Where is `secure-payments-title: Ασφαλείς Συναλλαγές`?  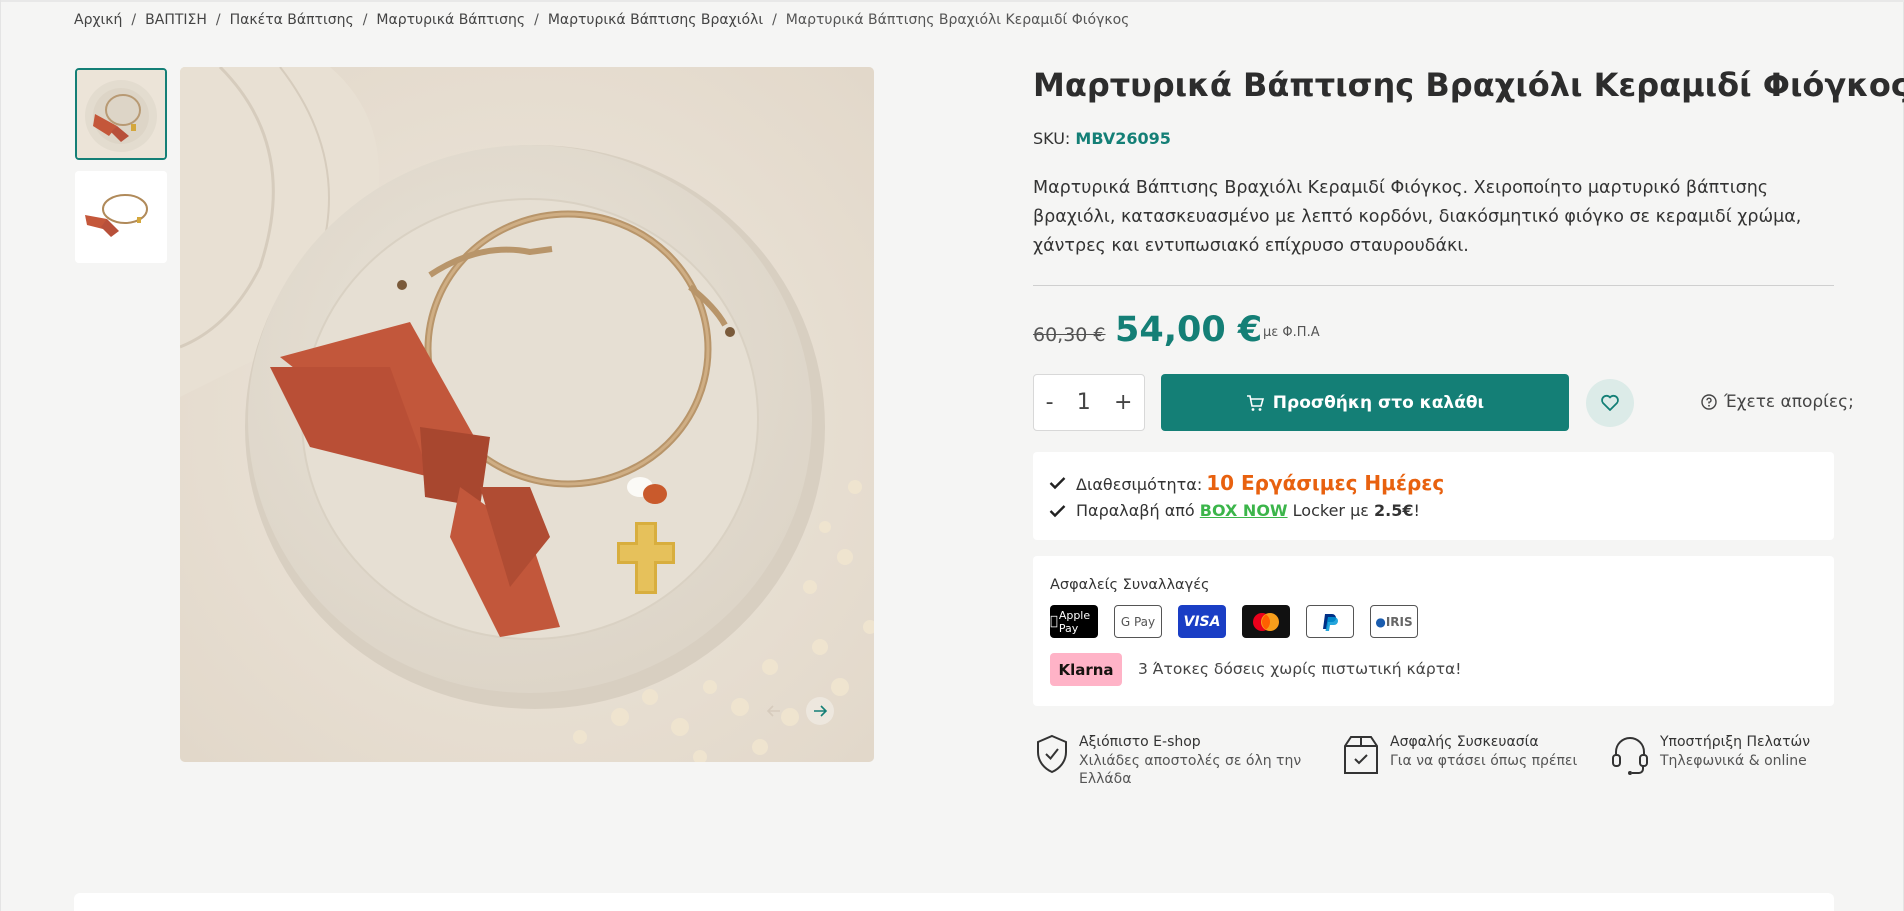 secure-payments-title: Ασφαλείς Συναλλαγές is located at coordinates (1130, 585).